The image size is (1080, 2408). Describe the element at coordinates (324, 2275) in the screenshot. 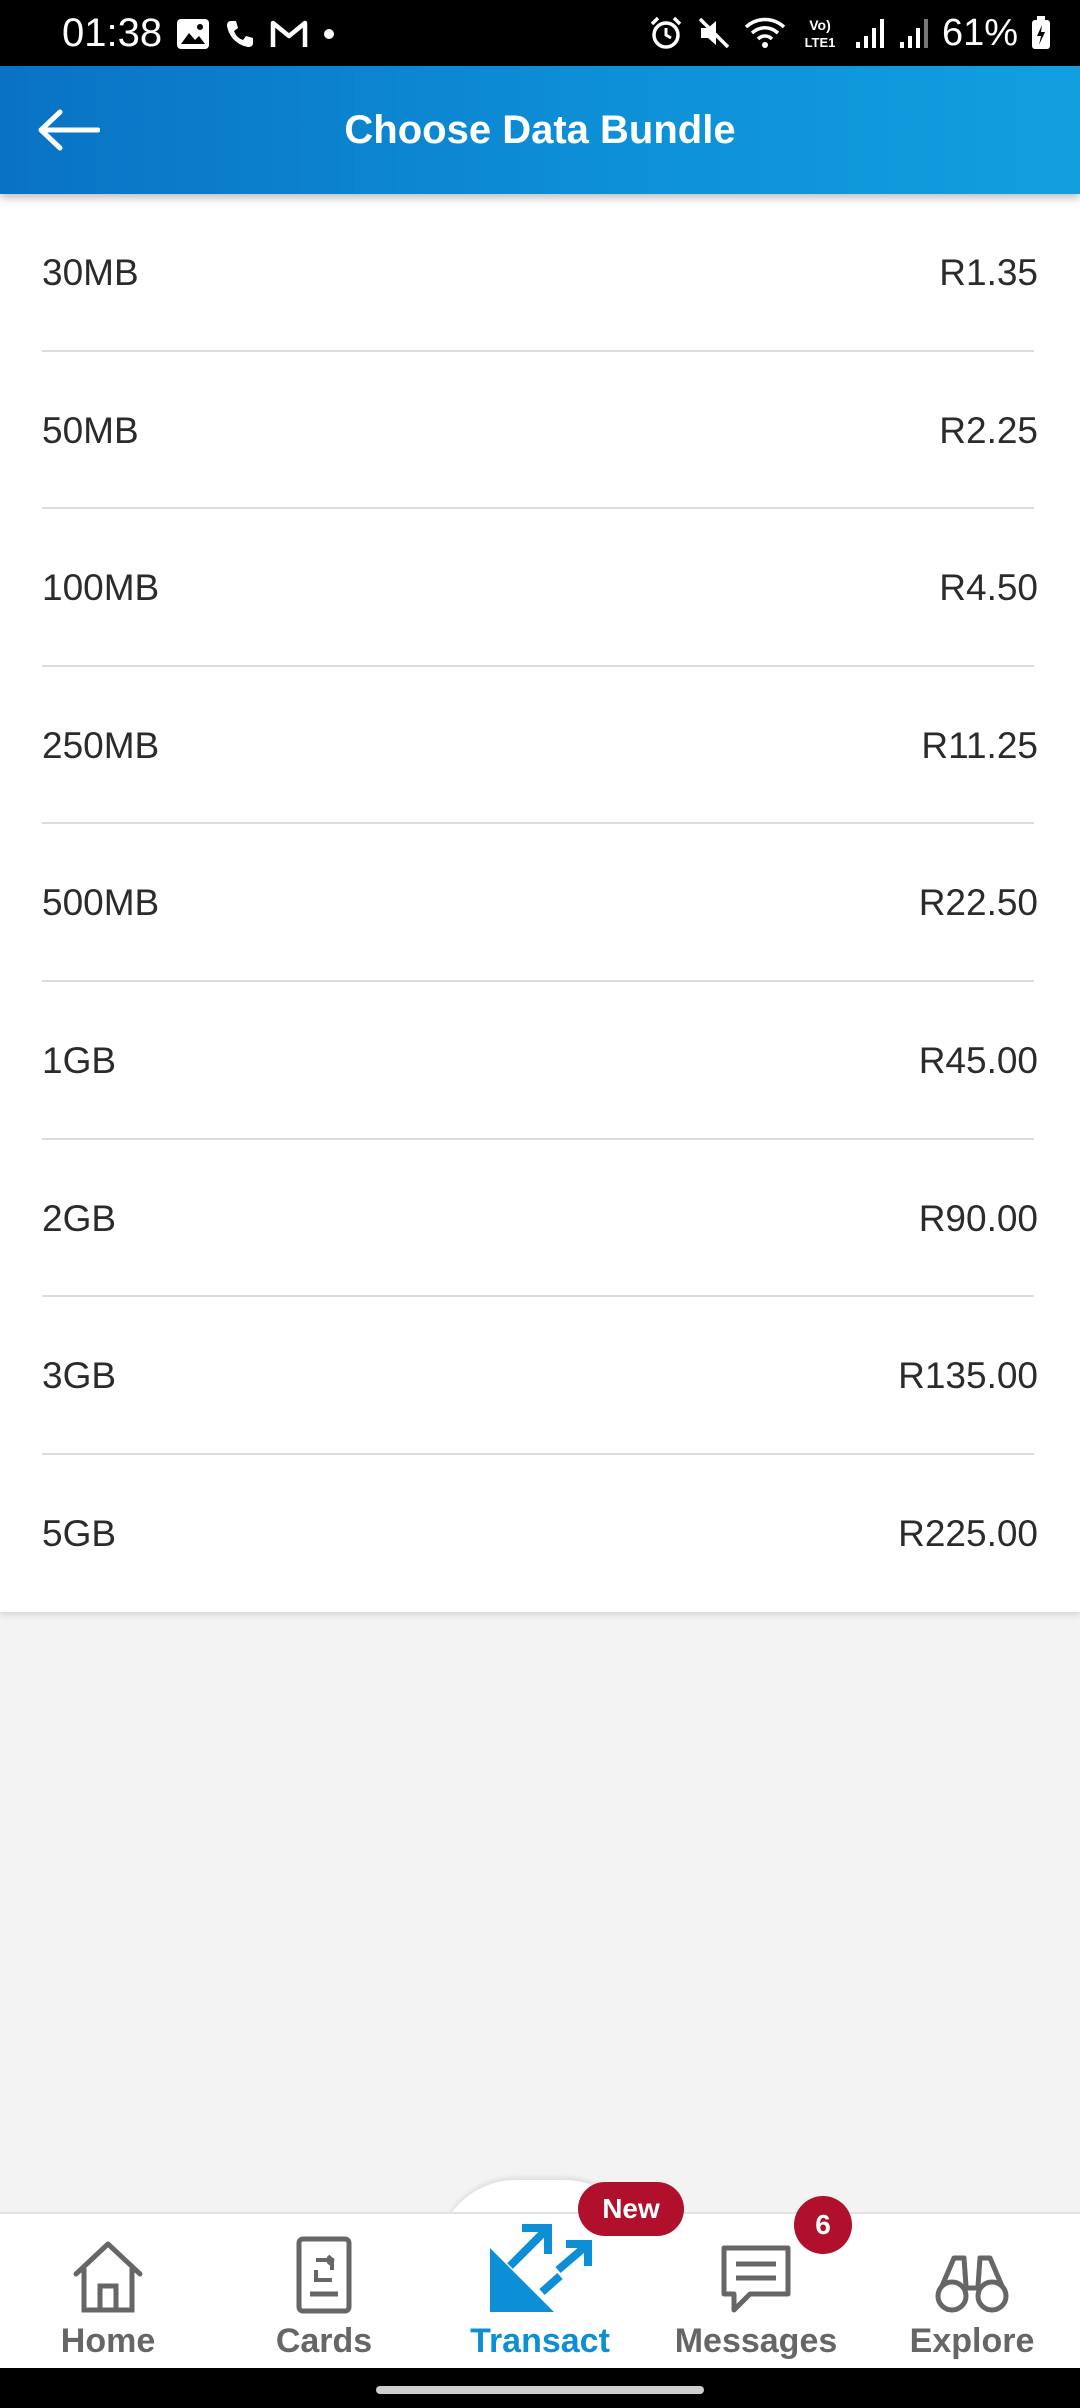

I see `cards-icon` at that location.